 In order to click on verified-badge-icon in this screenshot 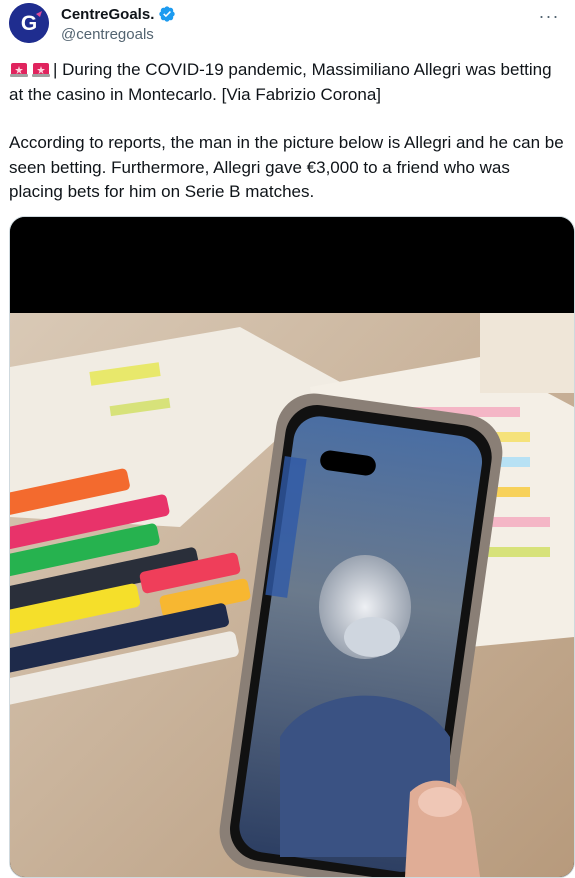, I will do `click(167, 14)`.